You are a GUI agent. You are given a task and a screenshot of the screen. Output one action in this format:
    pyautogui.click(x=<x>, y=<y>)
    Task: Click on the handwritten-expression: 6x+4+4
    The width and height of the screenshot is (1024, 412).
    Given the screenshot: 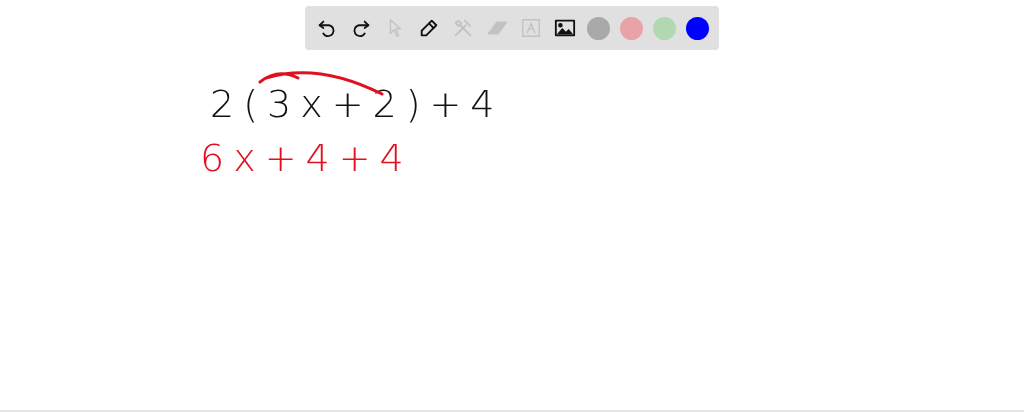 What is the action you would take?
    pyautogui.click(x=306, y=158)
    